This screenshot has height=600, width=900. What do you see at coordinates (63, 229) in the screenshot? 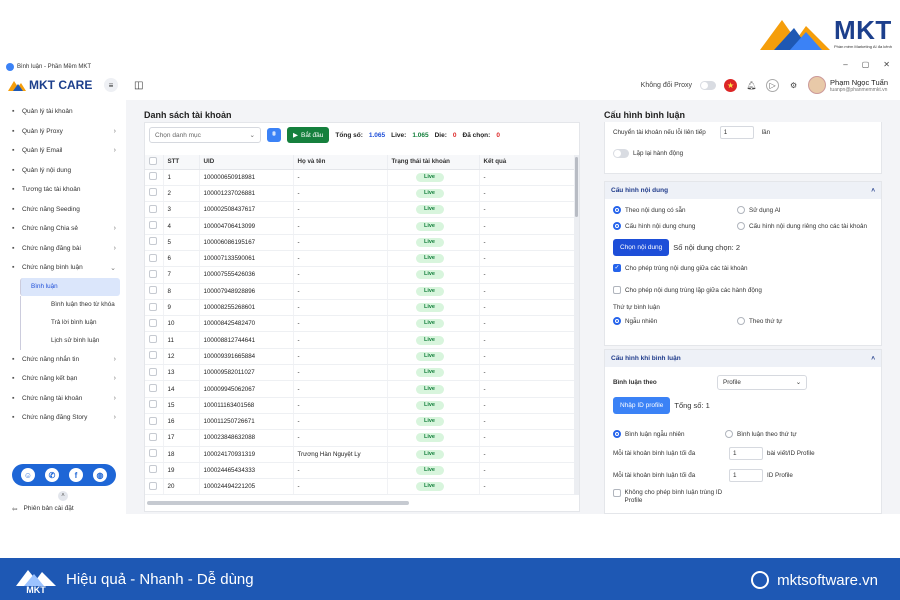
I see `sidebar-item: ▪ Chức năng Chia sẻ ›` at bounding box center [63, 229].